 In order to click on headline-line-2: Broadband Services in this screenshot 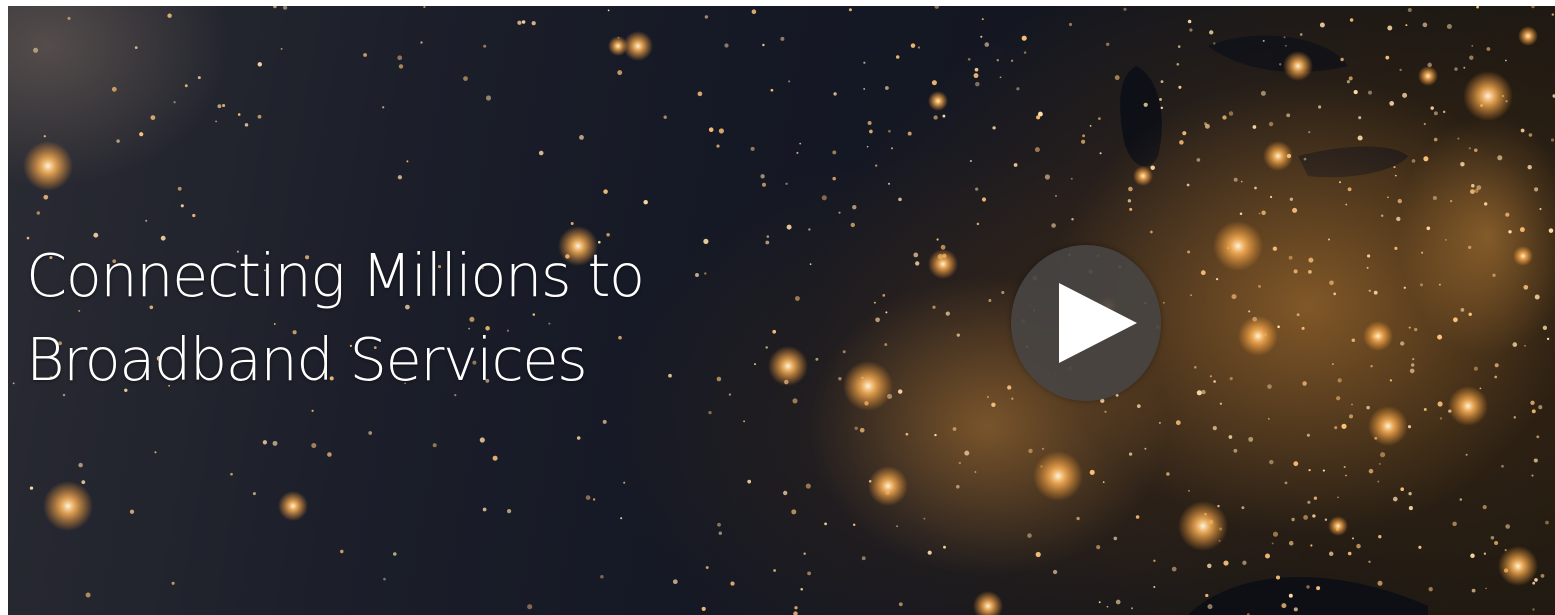, I will do `click(307, 359)`.